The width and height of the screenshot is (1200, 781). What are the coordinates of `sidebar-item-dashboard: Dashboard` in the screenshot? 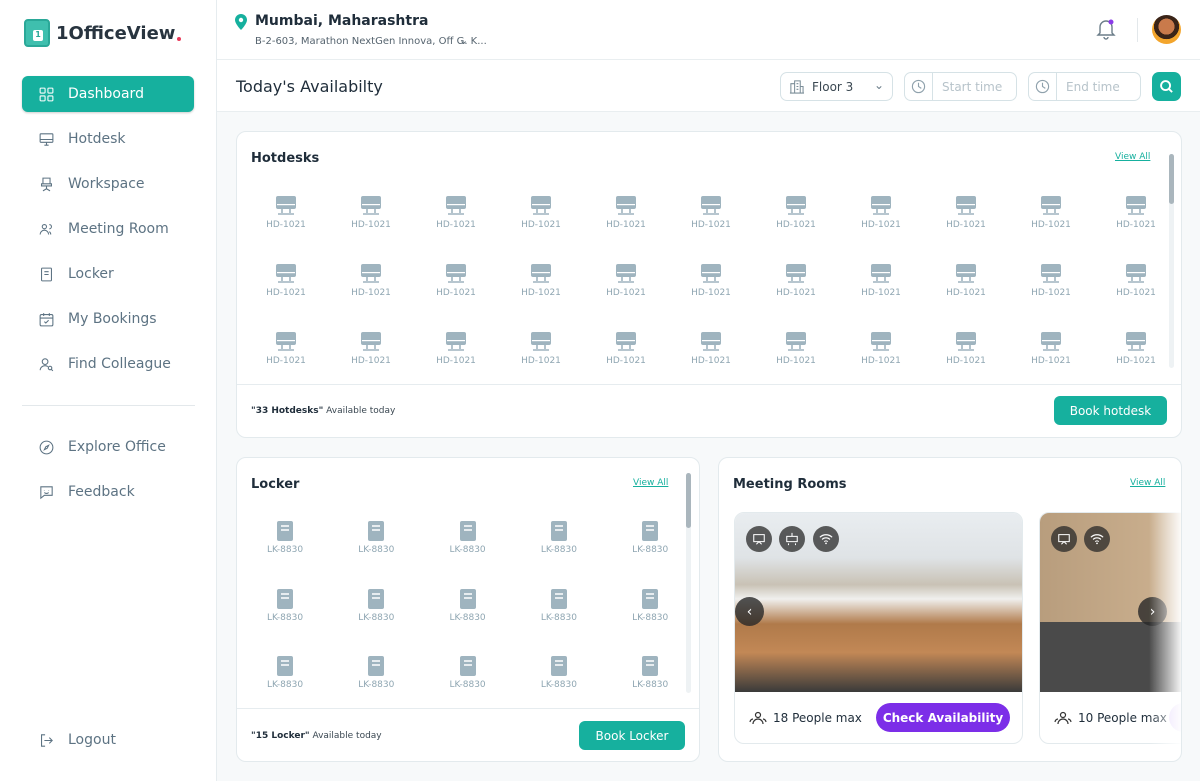 It's located at (108, 94).